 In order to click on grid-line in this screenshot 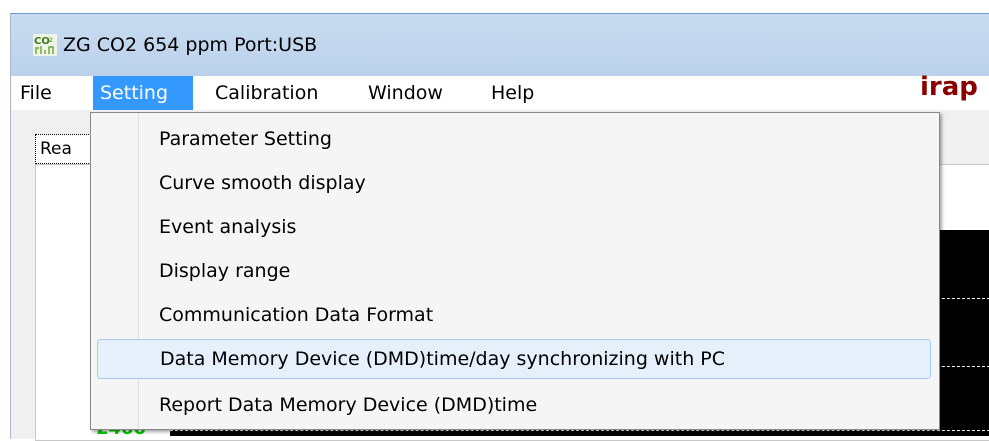, I will do `click(579, 430)`.